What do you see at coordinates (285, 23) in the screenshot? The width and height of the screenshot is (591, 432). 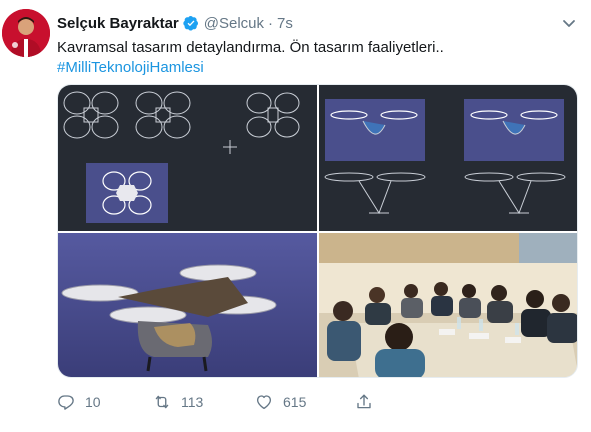 I see `timestamp: 7s` at bounding box center [285, 23].